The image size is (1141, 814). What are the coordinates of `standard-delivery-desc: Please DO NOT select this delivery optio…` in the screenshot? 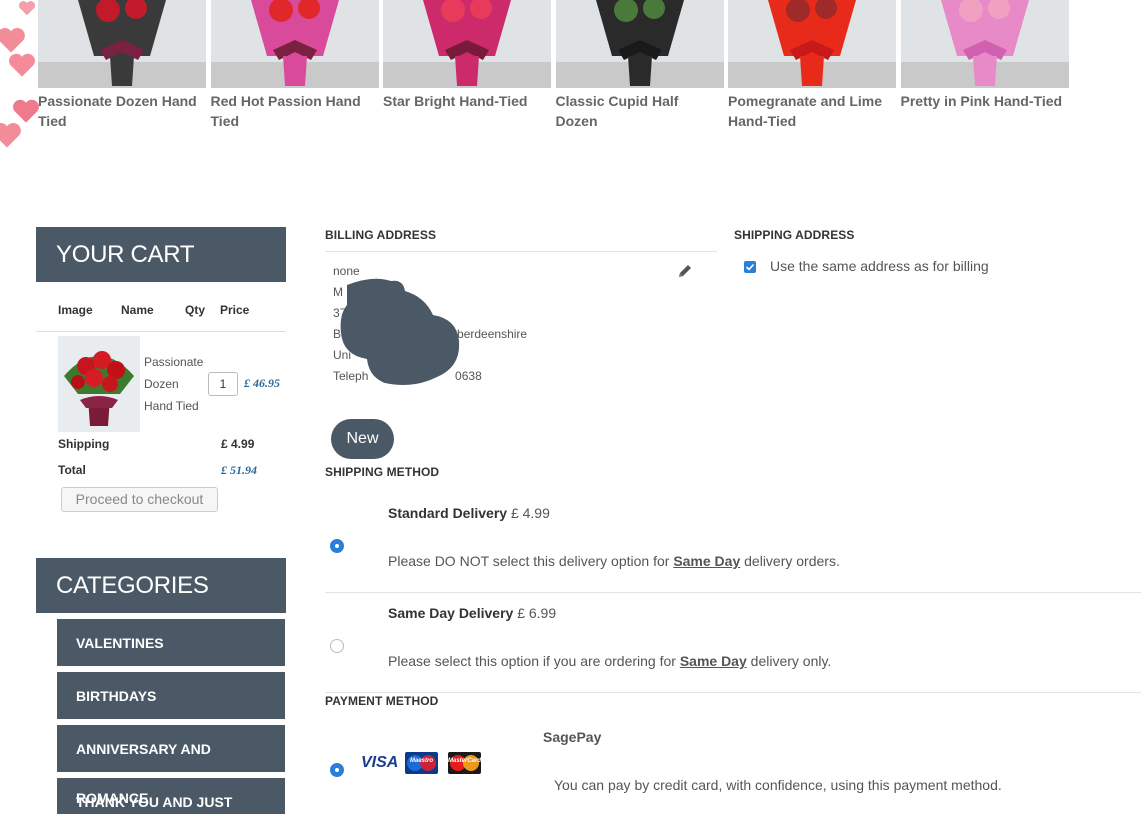 It's located at (614, 561).